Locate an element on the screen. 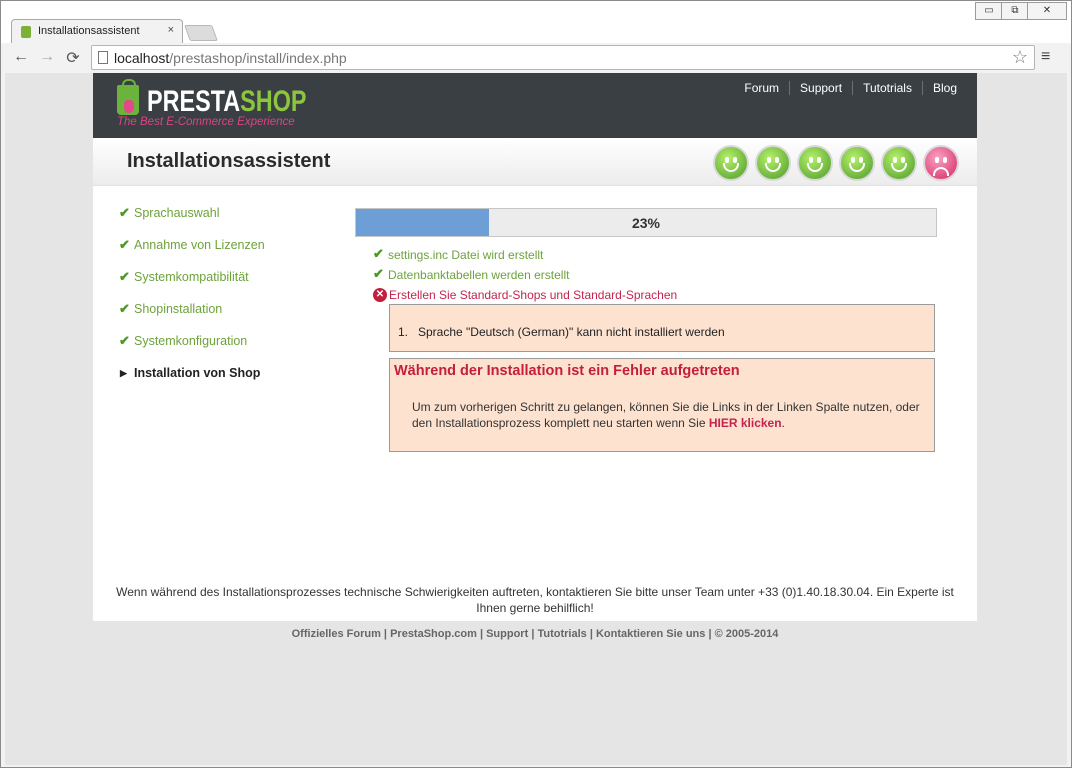 This screenshot has width=1072, height=768. status-smileys is located at coordinates (833, 163).